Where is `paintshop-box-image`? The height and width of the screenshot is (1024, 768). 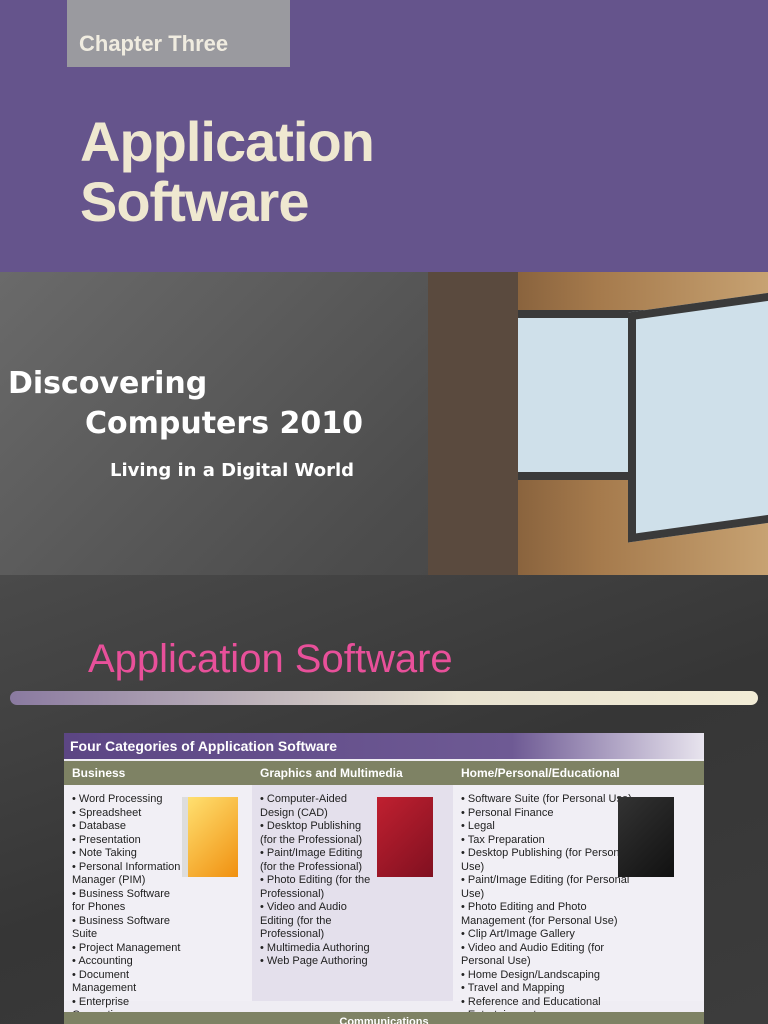
paintshop-box-image is located at coordinates (646, 837).